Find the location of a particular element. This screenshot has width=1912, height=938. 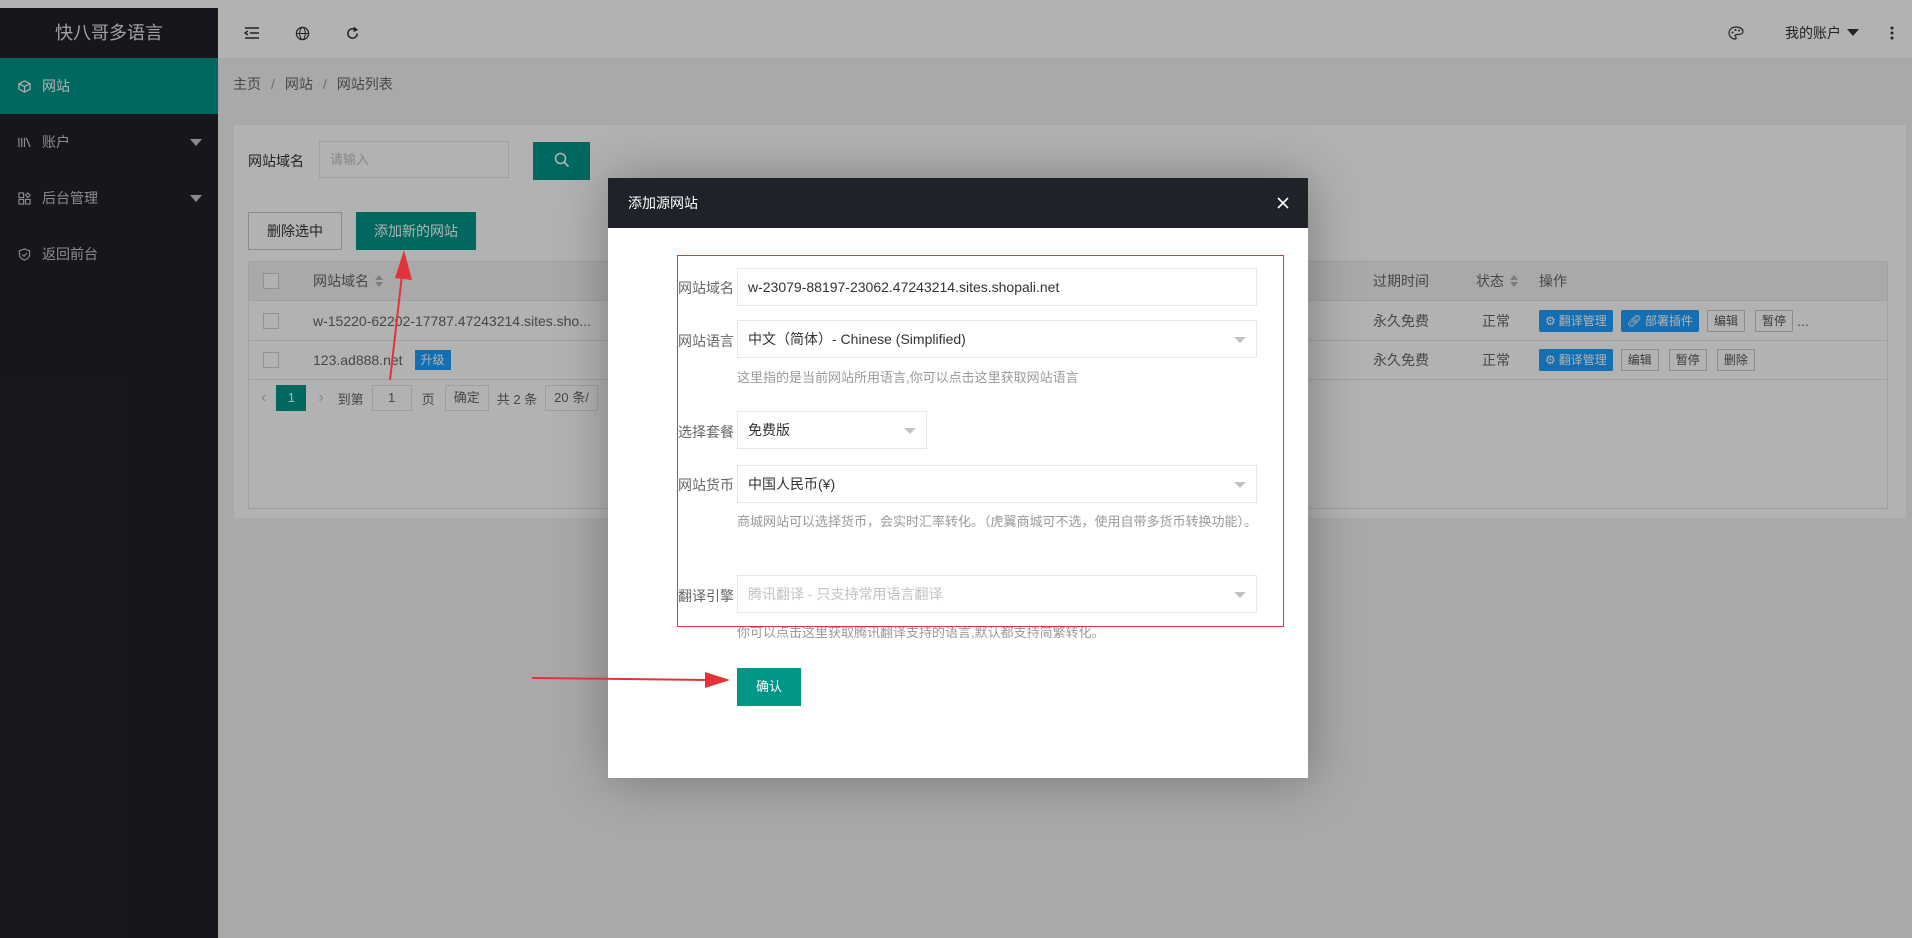

annotation-arrows is located at coordinates (559, 469).